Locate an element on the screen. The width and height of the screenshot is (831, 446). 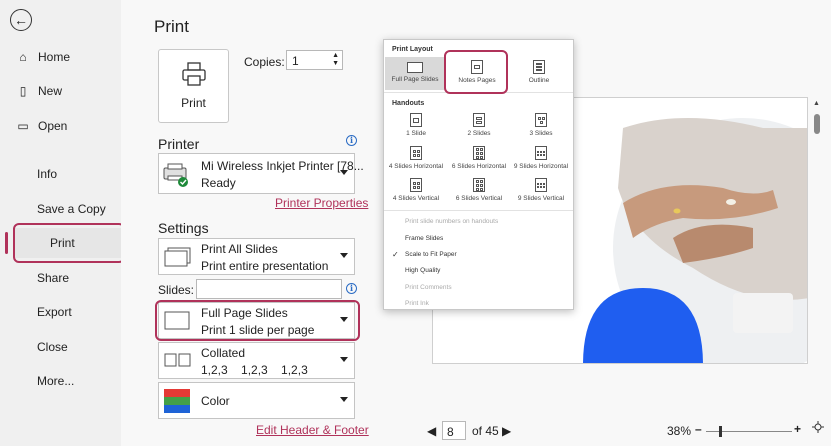
option-high-quality: High Quality is located at coordinates (422, 270).